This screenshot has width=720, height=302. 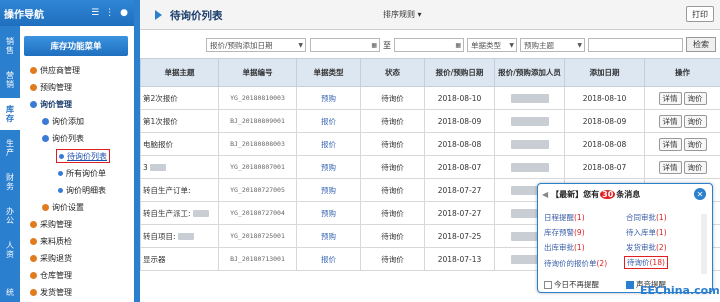 What do you see at coordinates (700, 14) in the screenshot?
I see `print-button: 打印` at bounding box center [700, 14].